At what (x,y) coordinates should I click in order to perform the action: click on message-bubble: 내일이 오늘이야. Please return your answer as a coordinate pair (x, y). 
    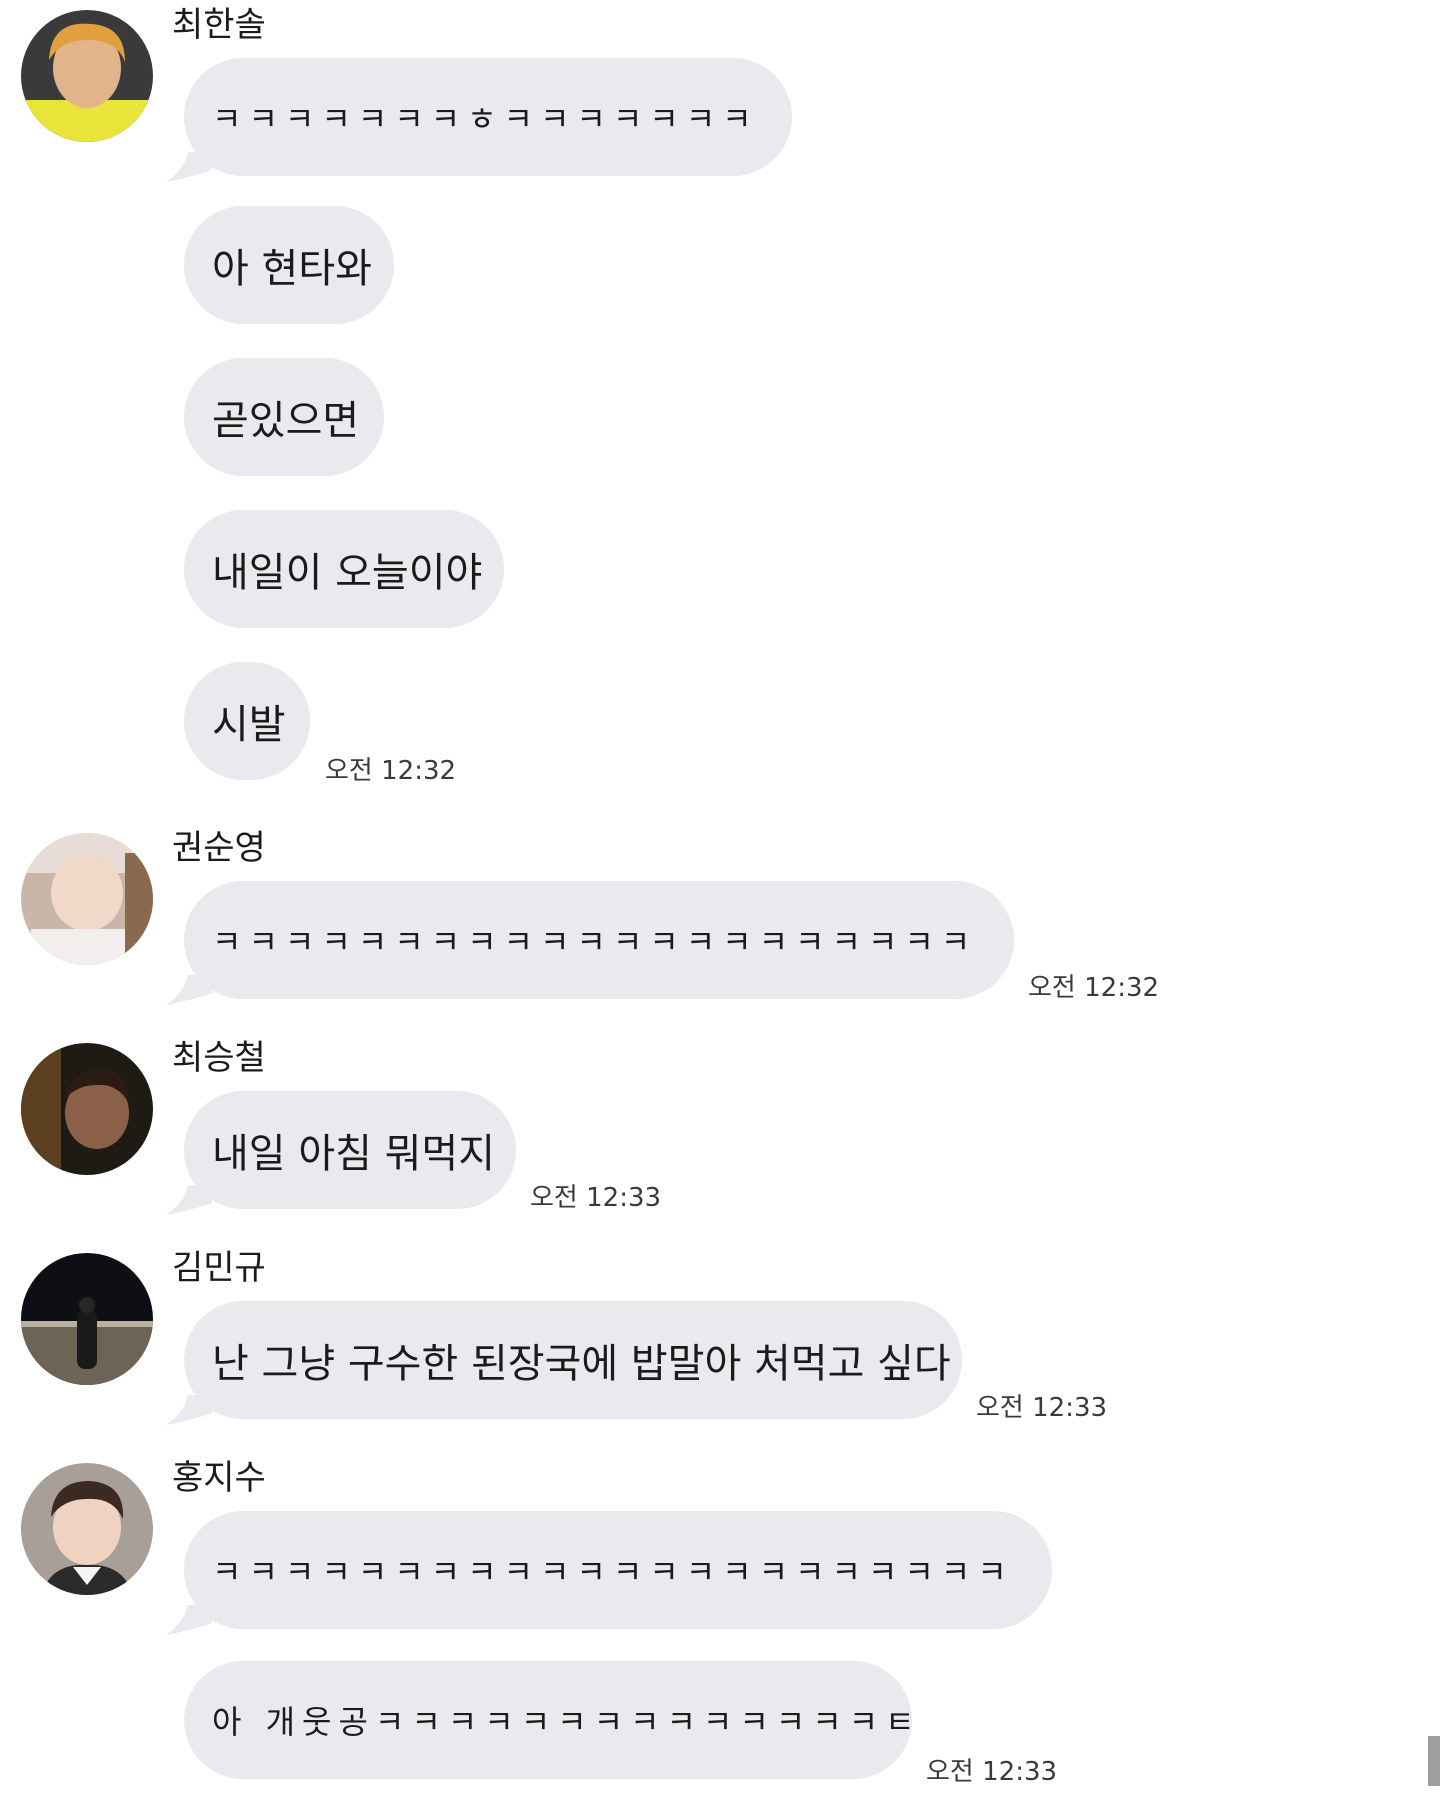
    Looking at the image, I should click on (344, 569).